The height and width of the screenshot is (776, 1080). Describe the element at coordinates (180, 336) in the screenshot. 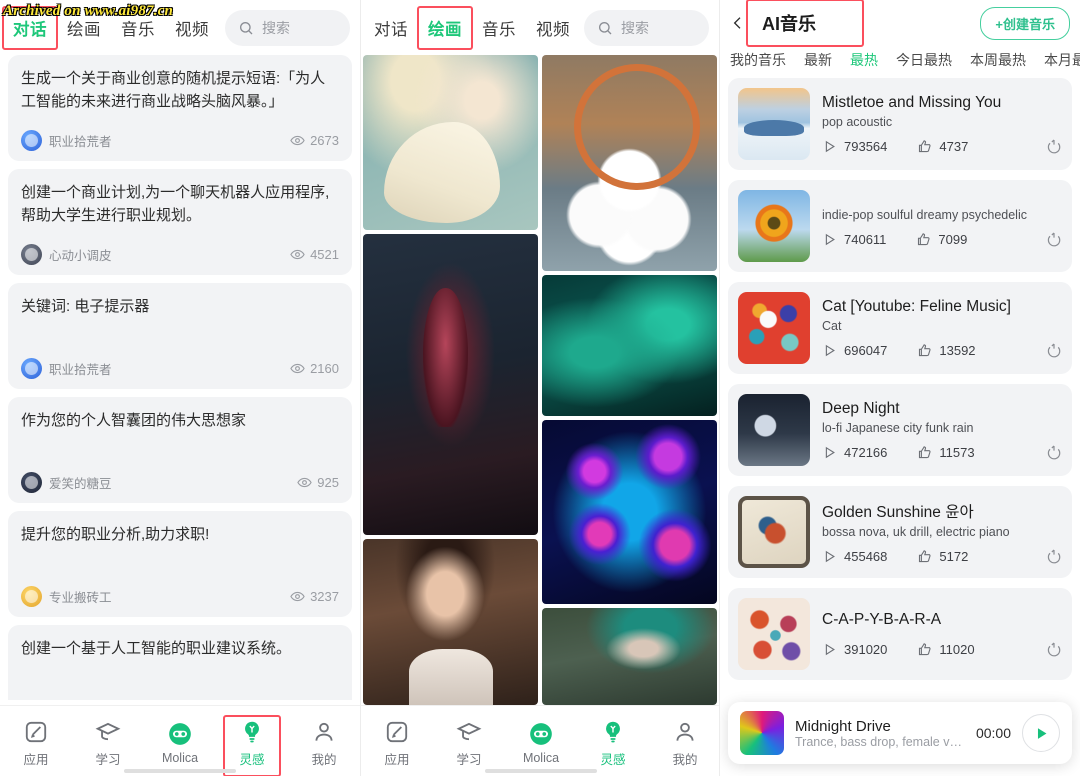

I see `list-item: 关键词: 电子提示器 职业拾荒者 2160` at that location.